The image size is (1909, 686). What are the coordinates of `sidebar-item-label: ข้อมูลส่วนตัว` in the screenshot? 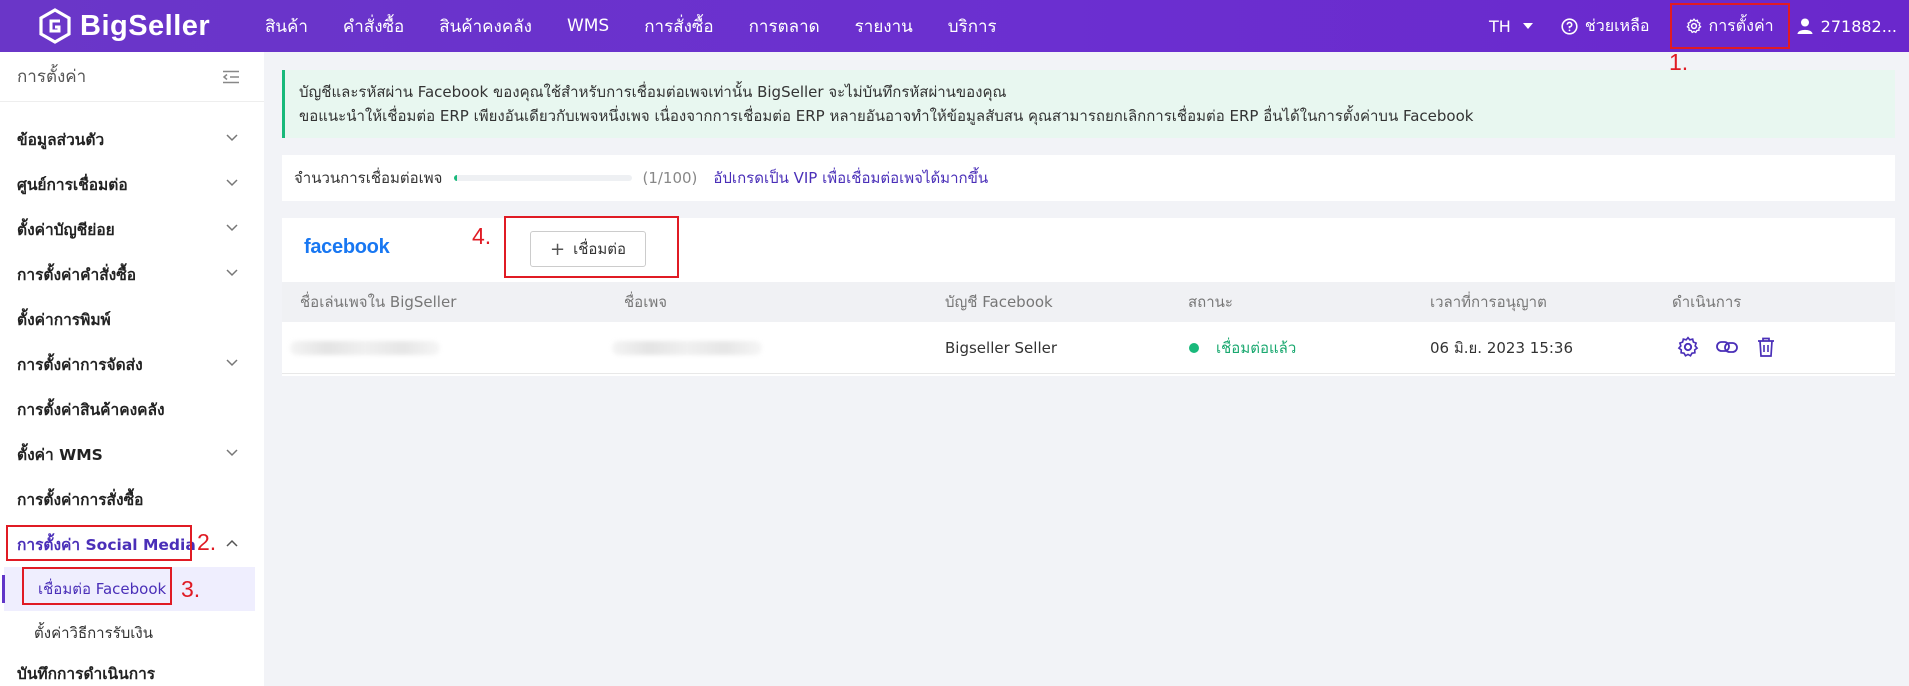 It's located at (61, 139).